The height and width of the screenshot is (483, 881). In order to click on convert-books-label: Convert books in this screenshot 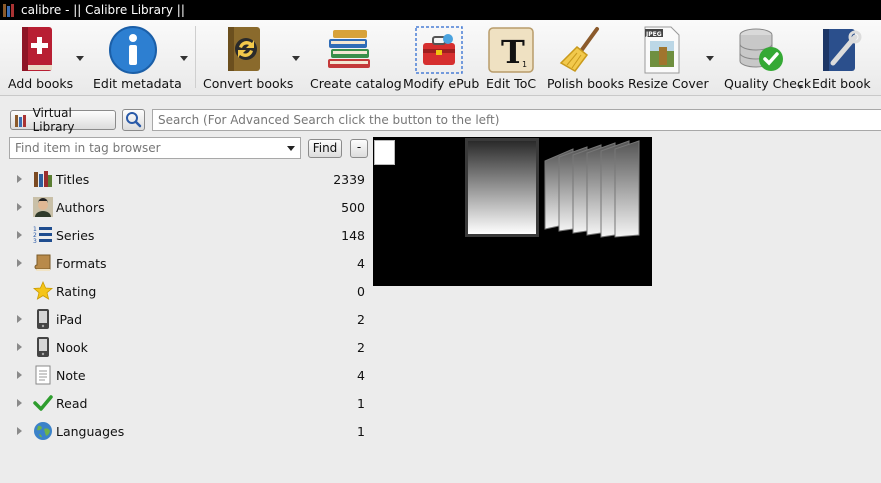, I will do `click(248, 83)`.